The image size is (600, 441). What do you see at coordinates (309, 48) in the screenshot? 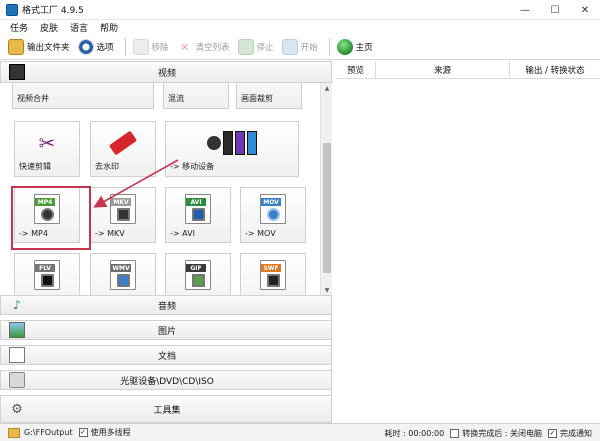
I see `start-label: 开始` at bounding box center [309, 48].